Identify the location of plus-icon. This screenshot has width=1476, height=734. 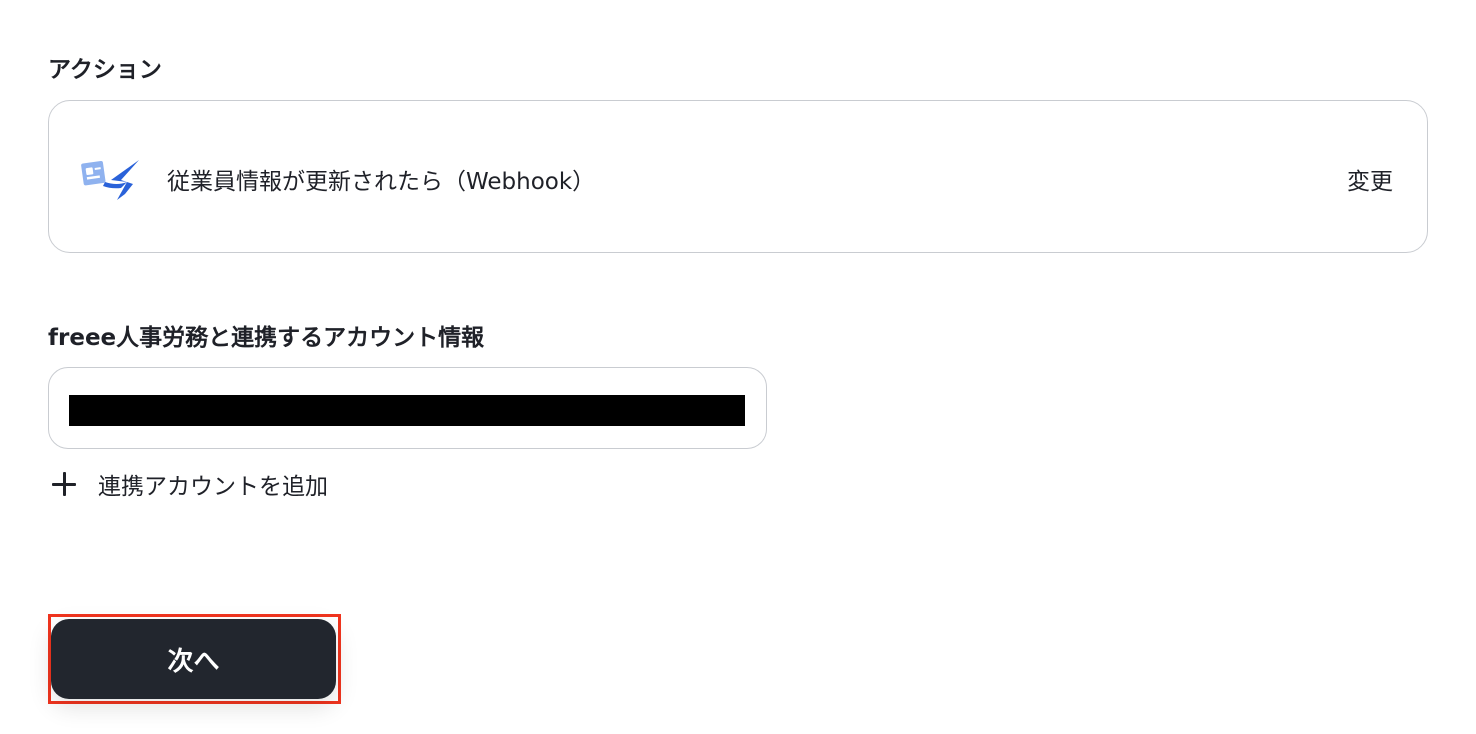
(64, 484).